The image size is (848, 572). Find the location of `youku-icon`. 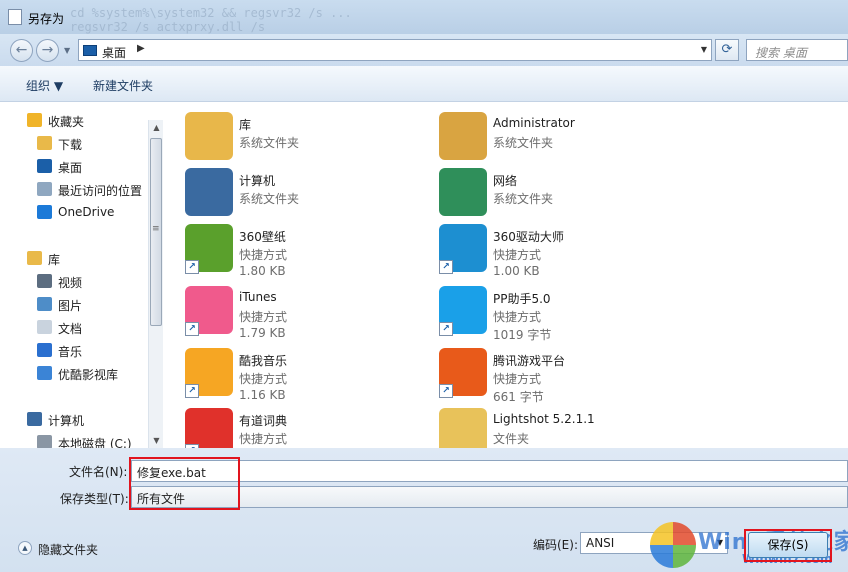

youku-icon is located at coordinates (44, 373).